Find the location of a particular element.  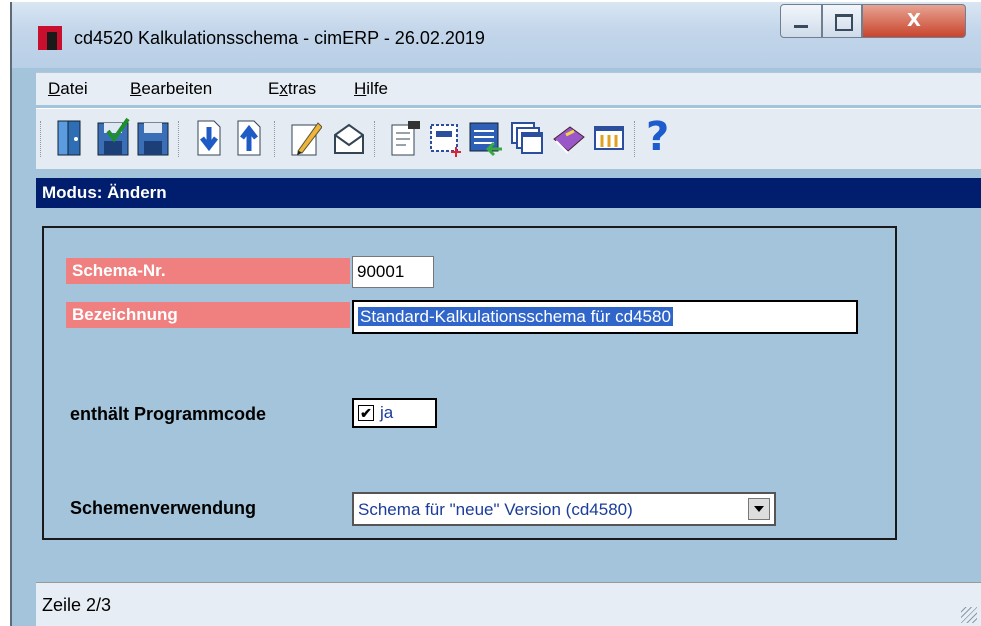

save-icon is located at coordinates (153, 138).